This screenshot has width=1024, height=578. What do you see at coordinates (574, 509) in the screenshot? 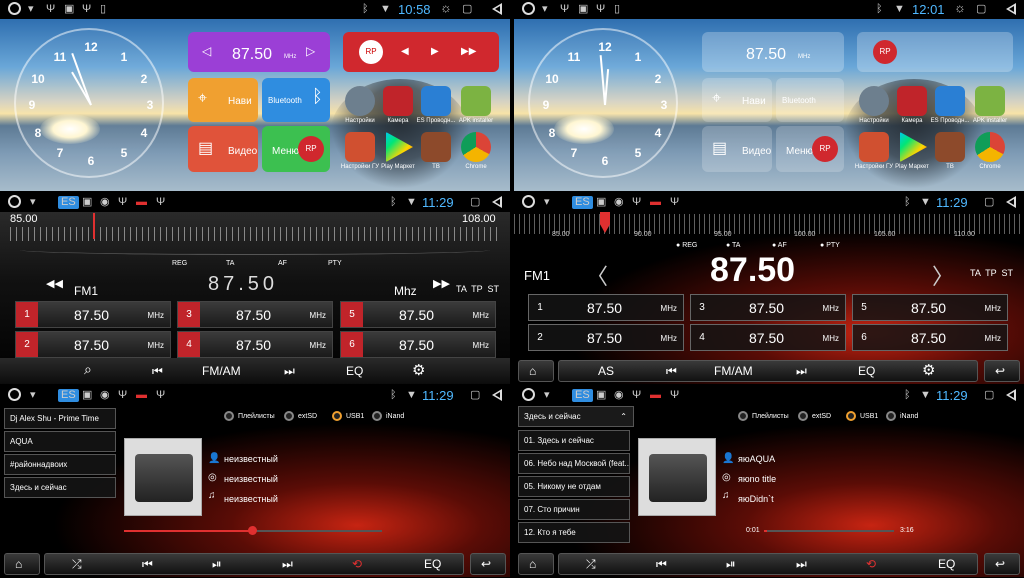
I see `list-item: 07. Сто причин` at bounding box center [574, 509].